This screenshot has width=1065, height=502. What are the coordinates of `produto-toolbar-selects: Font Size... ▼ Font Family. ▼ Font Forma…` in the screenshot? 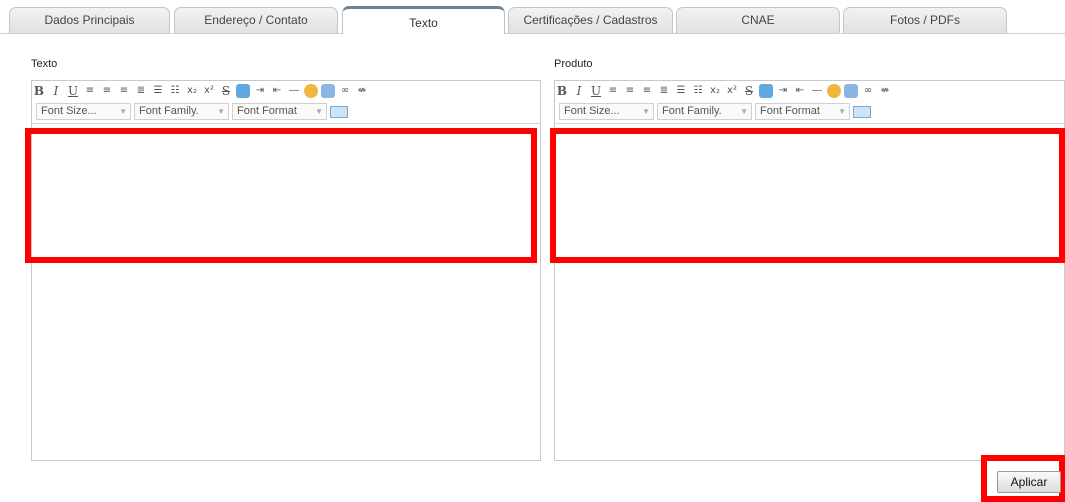 It's located at (715, 111).